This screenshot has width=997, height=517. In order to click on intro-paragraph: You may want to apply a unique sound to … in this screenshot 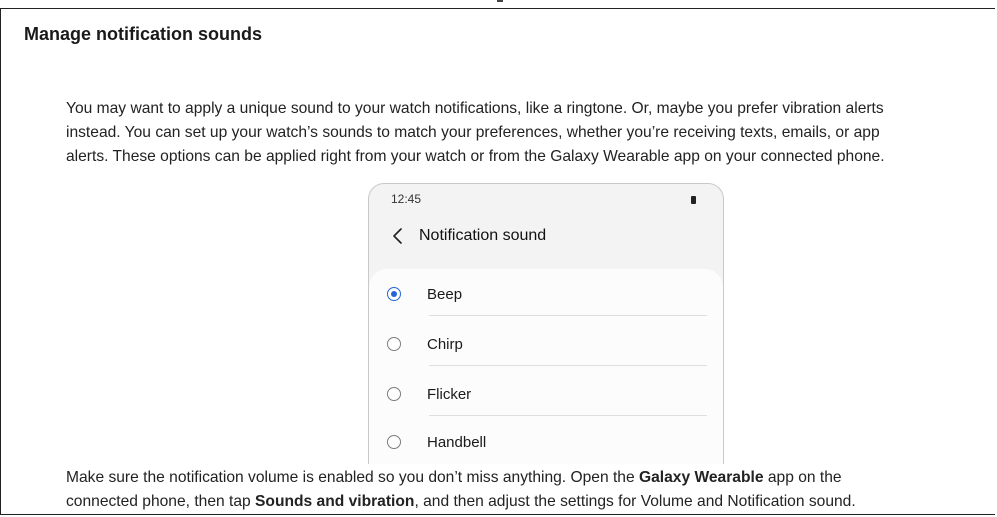, I will do `click(531, 133)`.